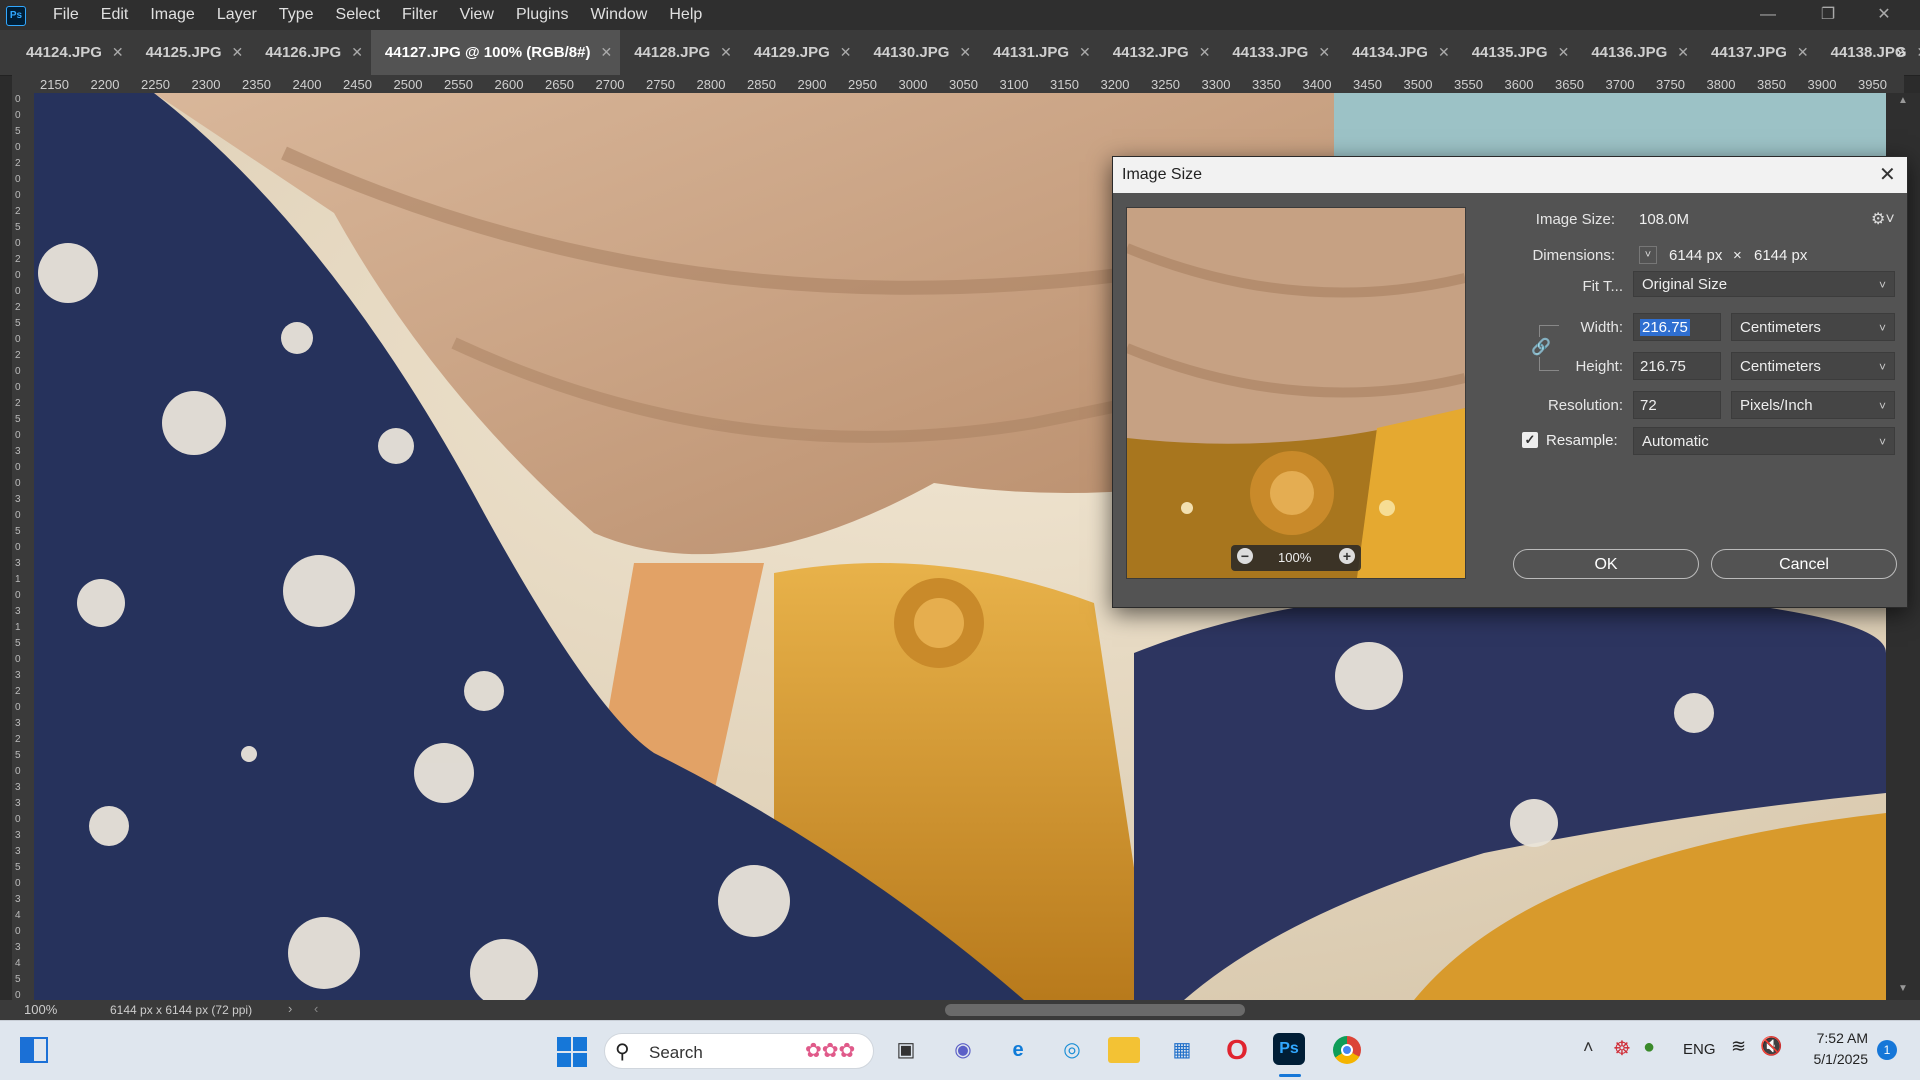 The height and width of the screenshot is (1080, 1920). Describe the element at coordinates (1039, 52) in the screenshot. I see `document-tab: 44131.JPG ✕` at that location.